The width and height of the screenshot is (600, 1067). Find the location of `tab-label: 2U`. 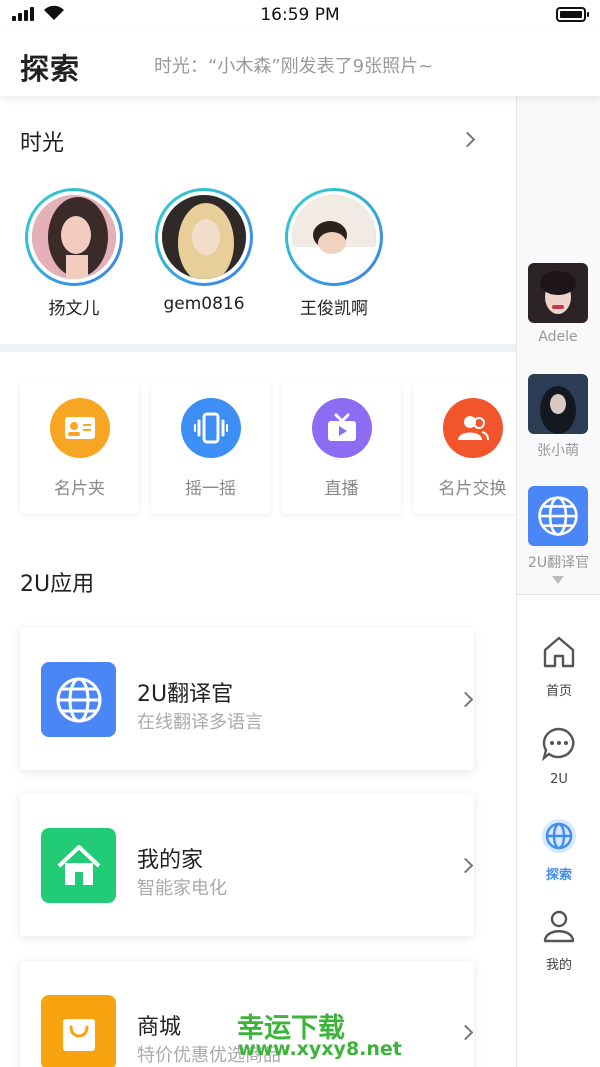

tab-label: 2U is located at coordinates (559, 779).